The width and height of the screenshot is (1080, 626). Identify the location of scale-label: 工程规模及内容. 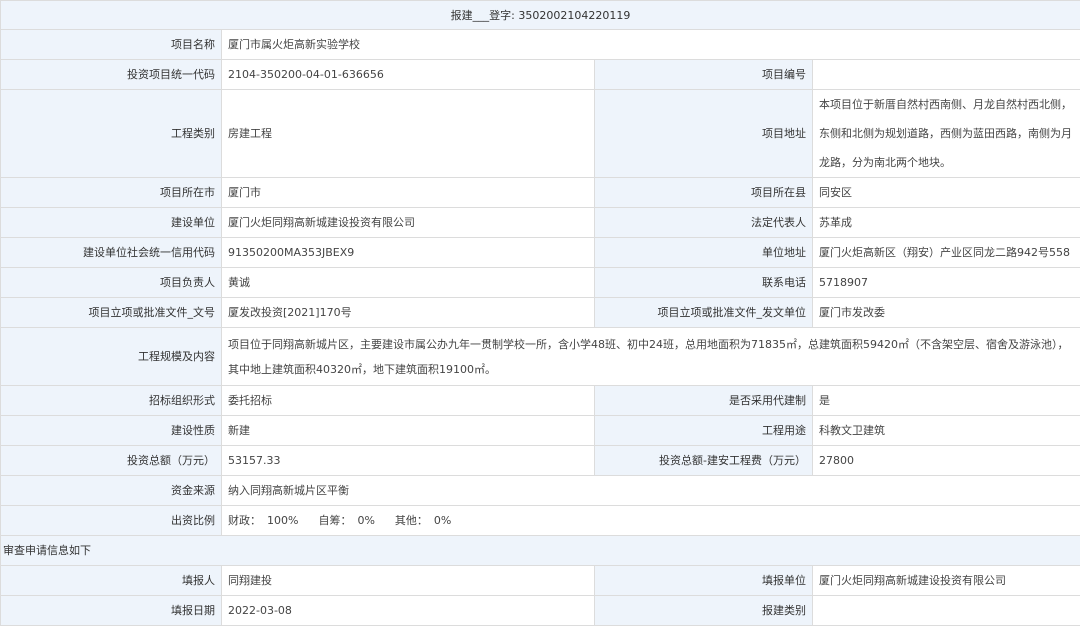
(111, 357).